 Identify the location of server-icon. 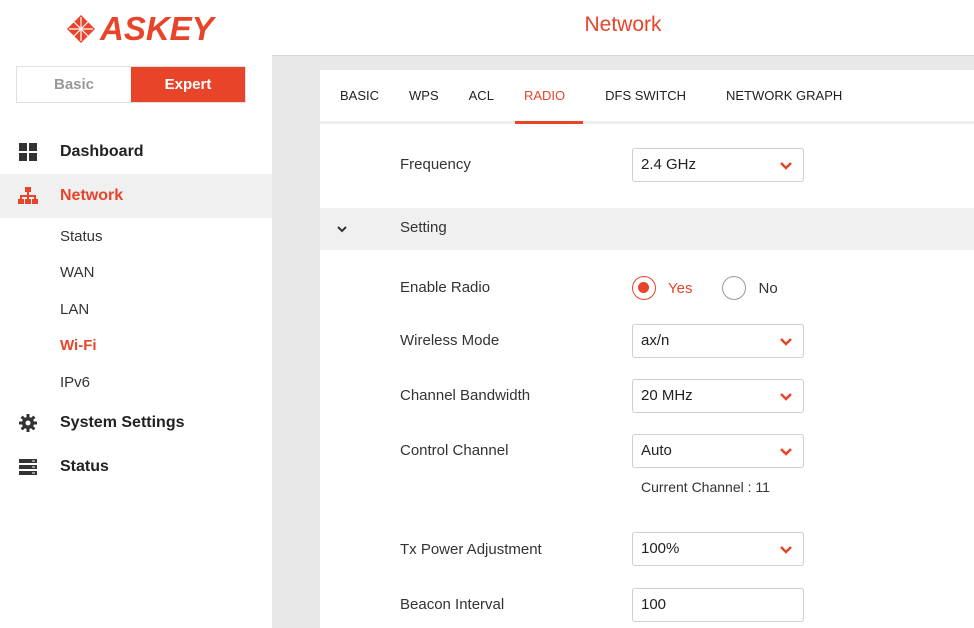
(28, 467).